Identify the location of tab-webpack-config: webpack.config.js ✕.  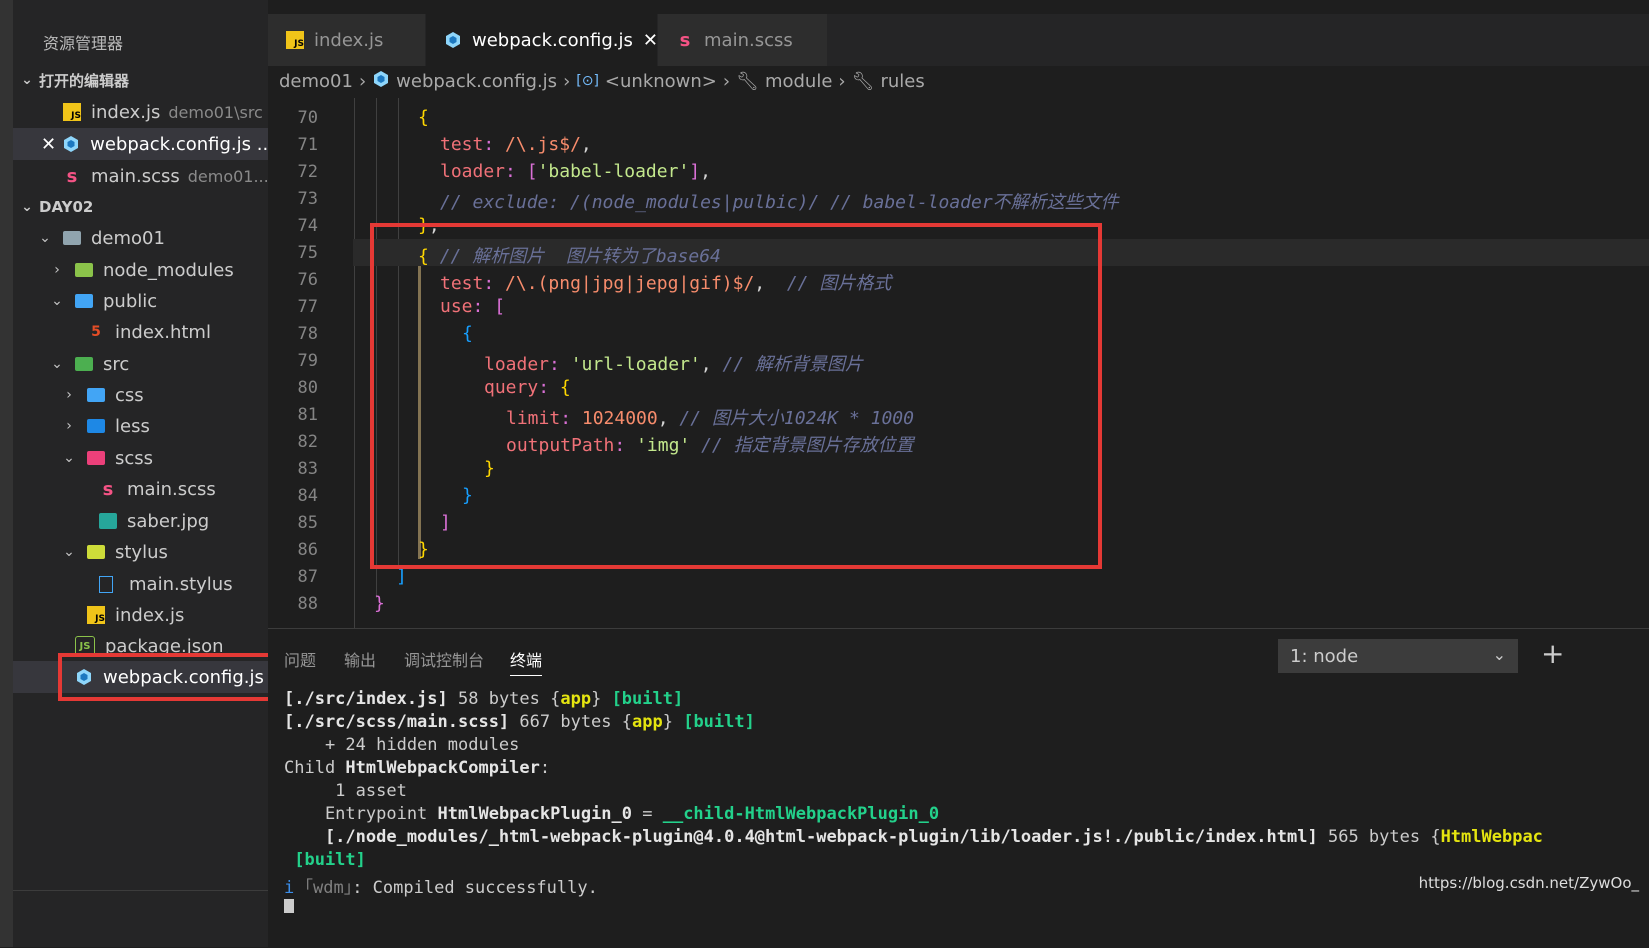
(542, 40).